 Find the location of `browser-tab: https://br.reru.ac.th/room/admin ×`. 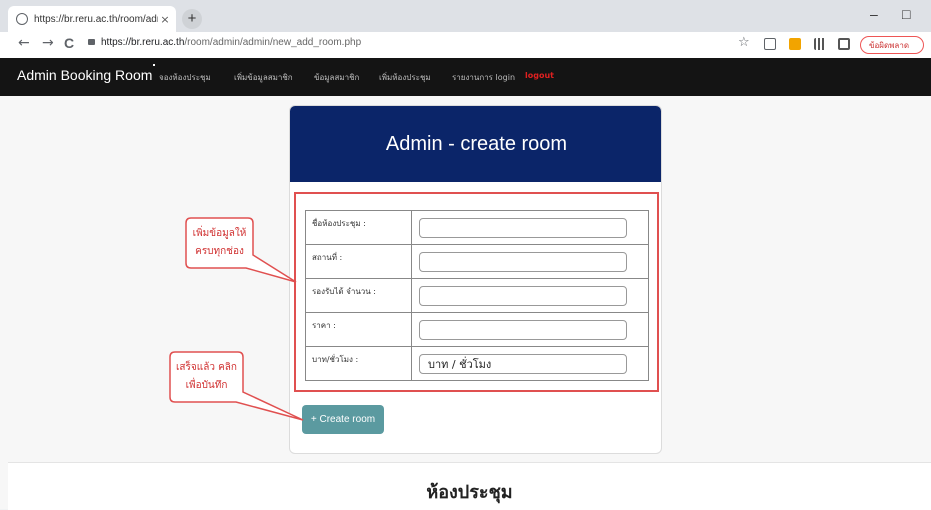

browser-tab: https://br.reru.ac.th/room/admin × is located at coordinates (92, 19).